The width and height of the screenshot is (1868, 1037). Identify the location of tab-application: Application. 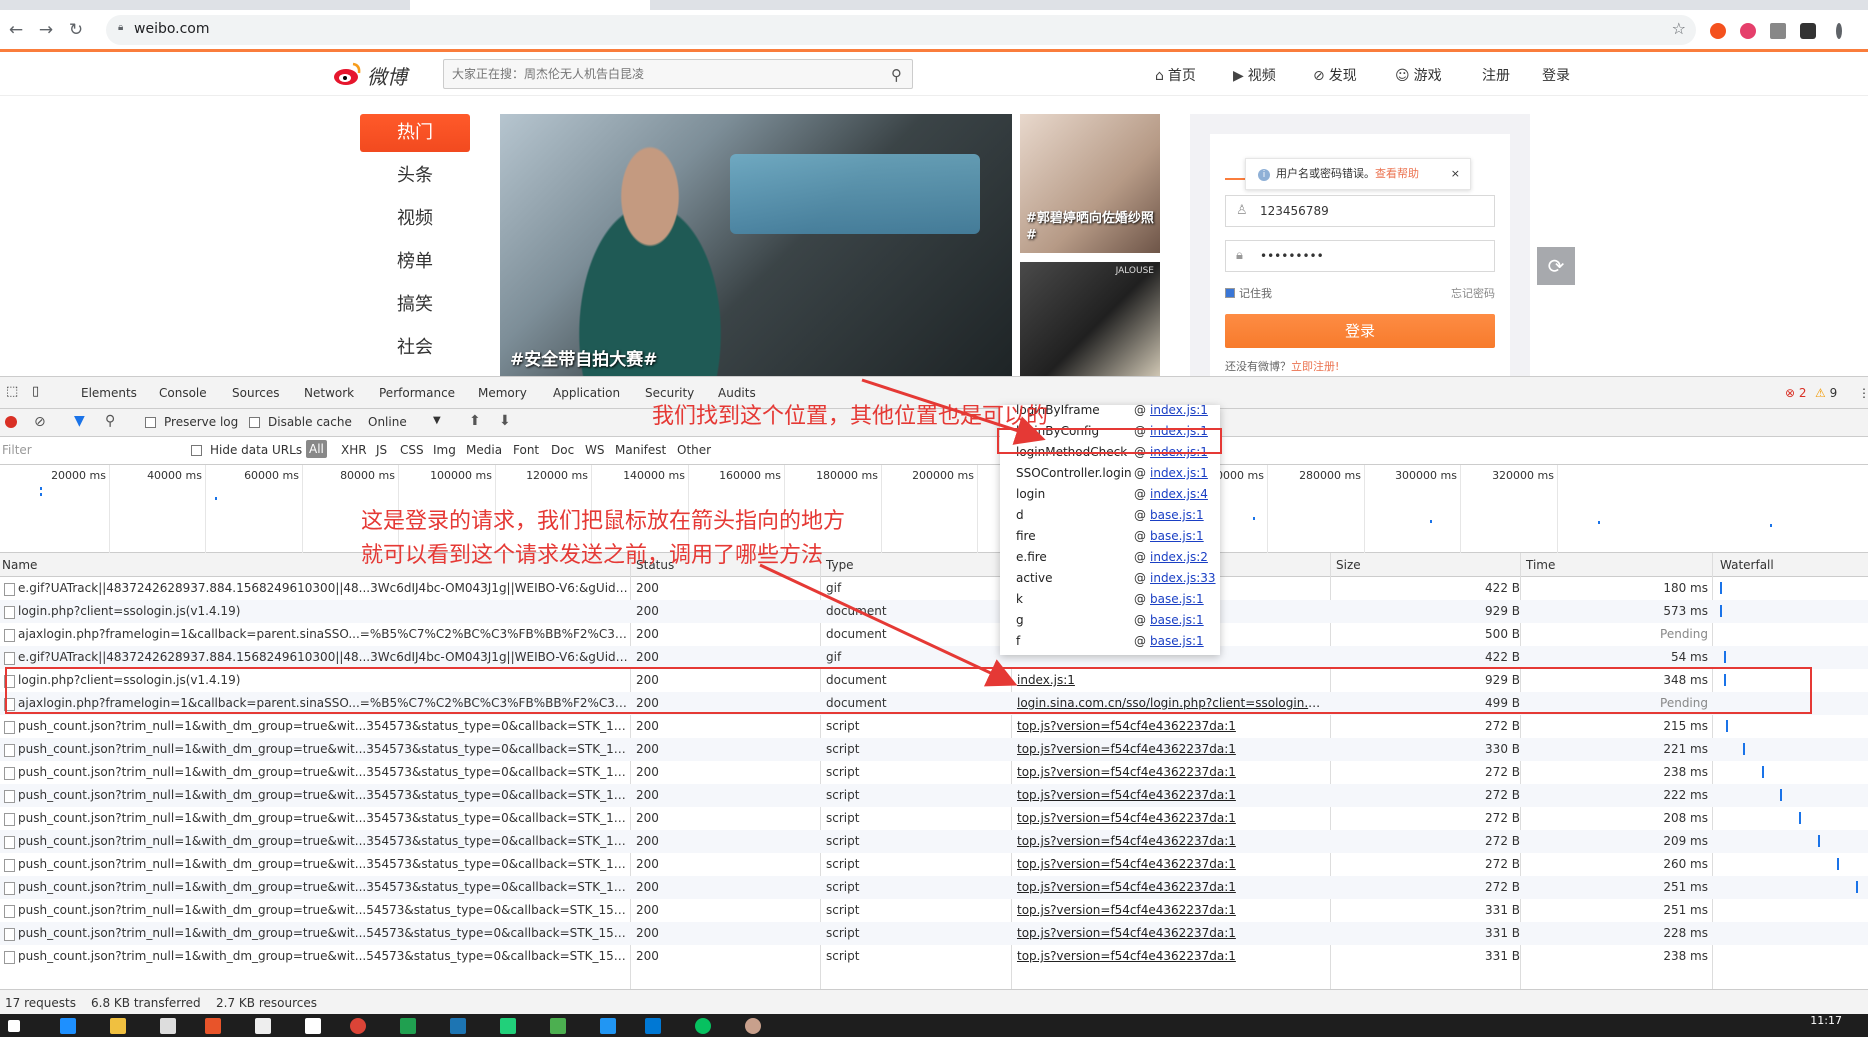
(586, 393).